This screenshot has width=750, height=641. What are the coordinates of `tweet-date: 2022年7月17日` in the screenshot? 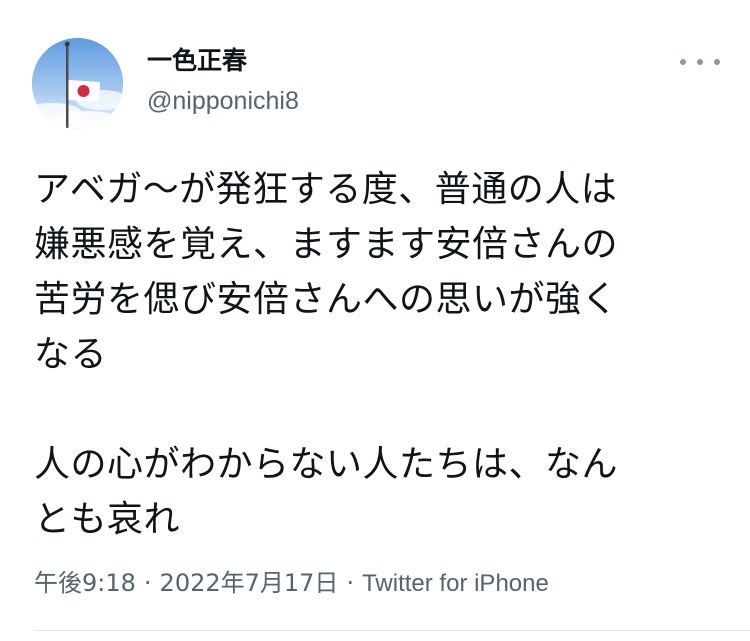 It's located at (249, 583).